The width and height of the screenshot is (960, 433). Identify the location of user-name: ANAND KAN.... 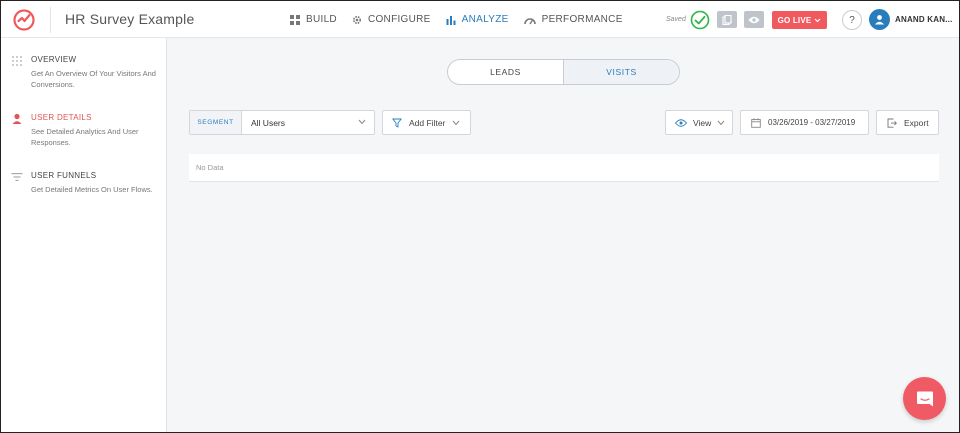
(926, 19).